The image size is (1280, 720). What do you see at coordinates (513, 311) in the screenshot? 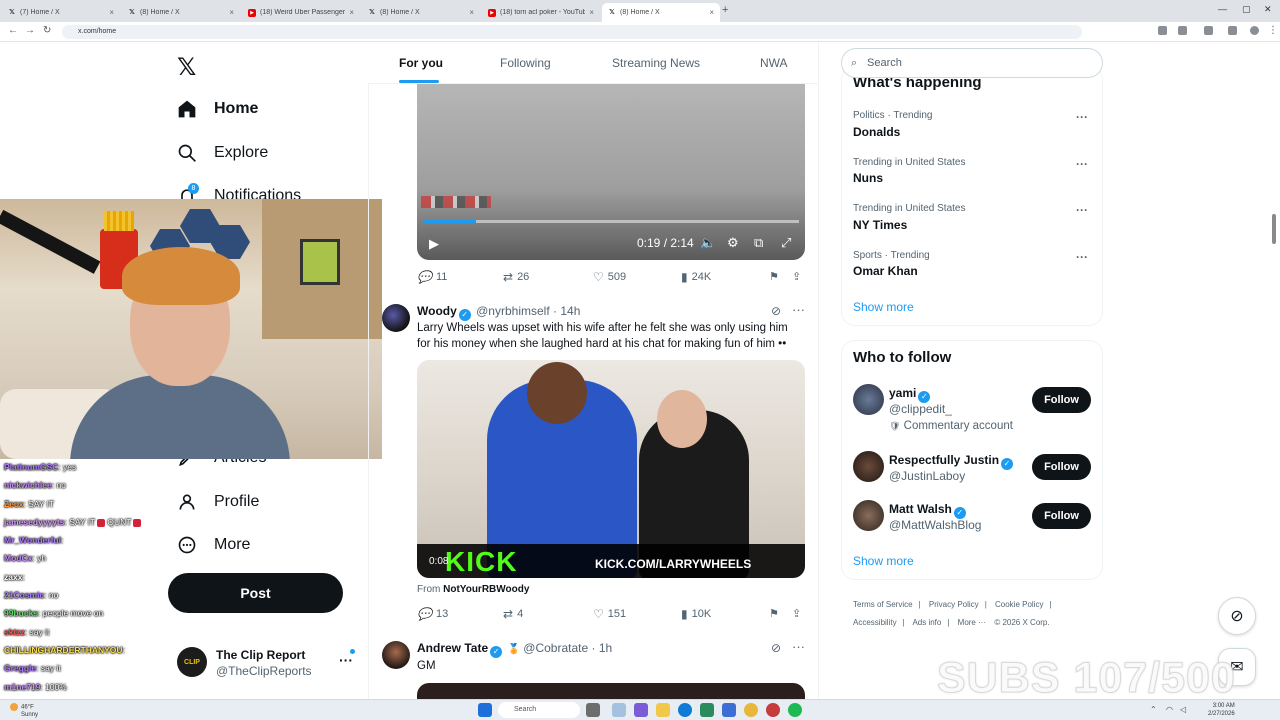
I see `author-handle: @nyrbhimself` at bounding box center [513, 311].